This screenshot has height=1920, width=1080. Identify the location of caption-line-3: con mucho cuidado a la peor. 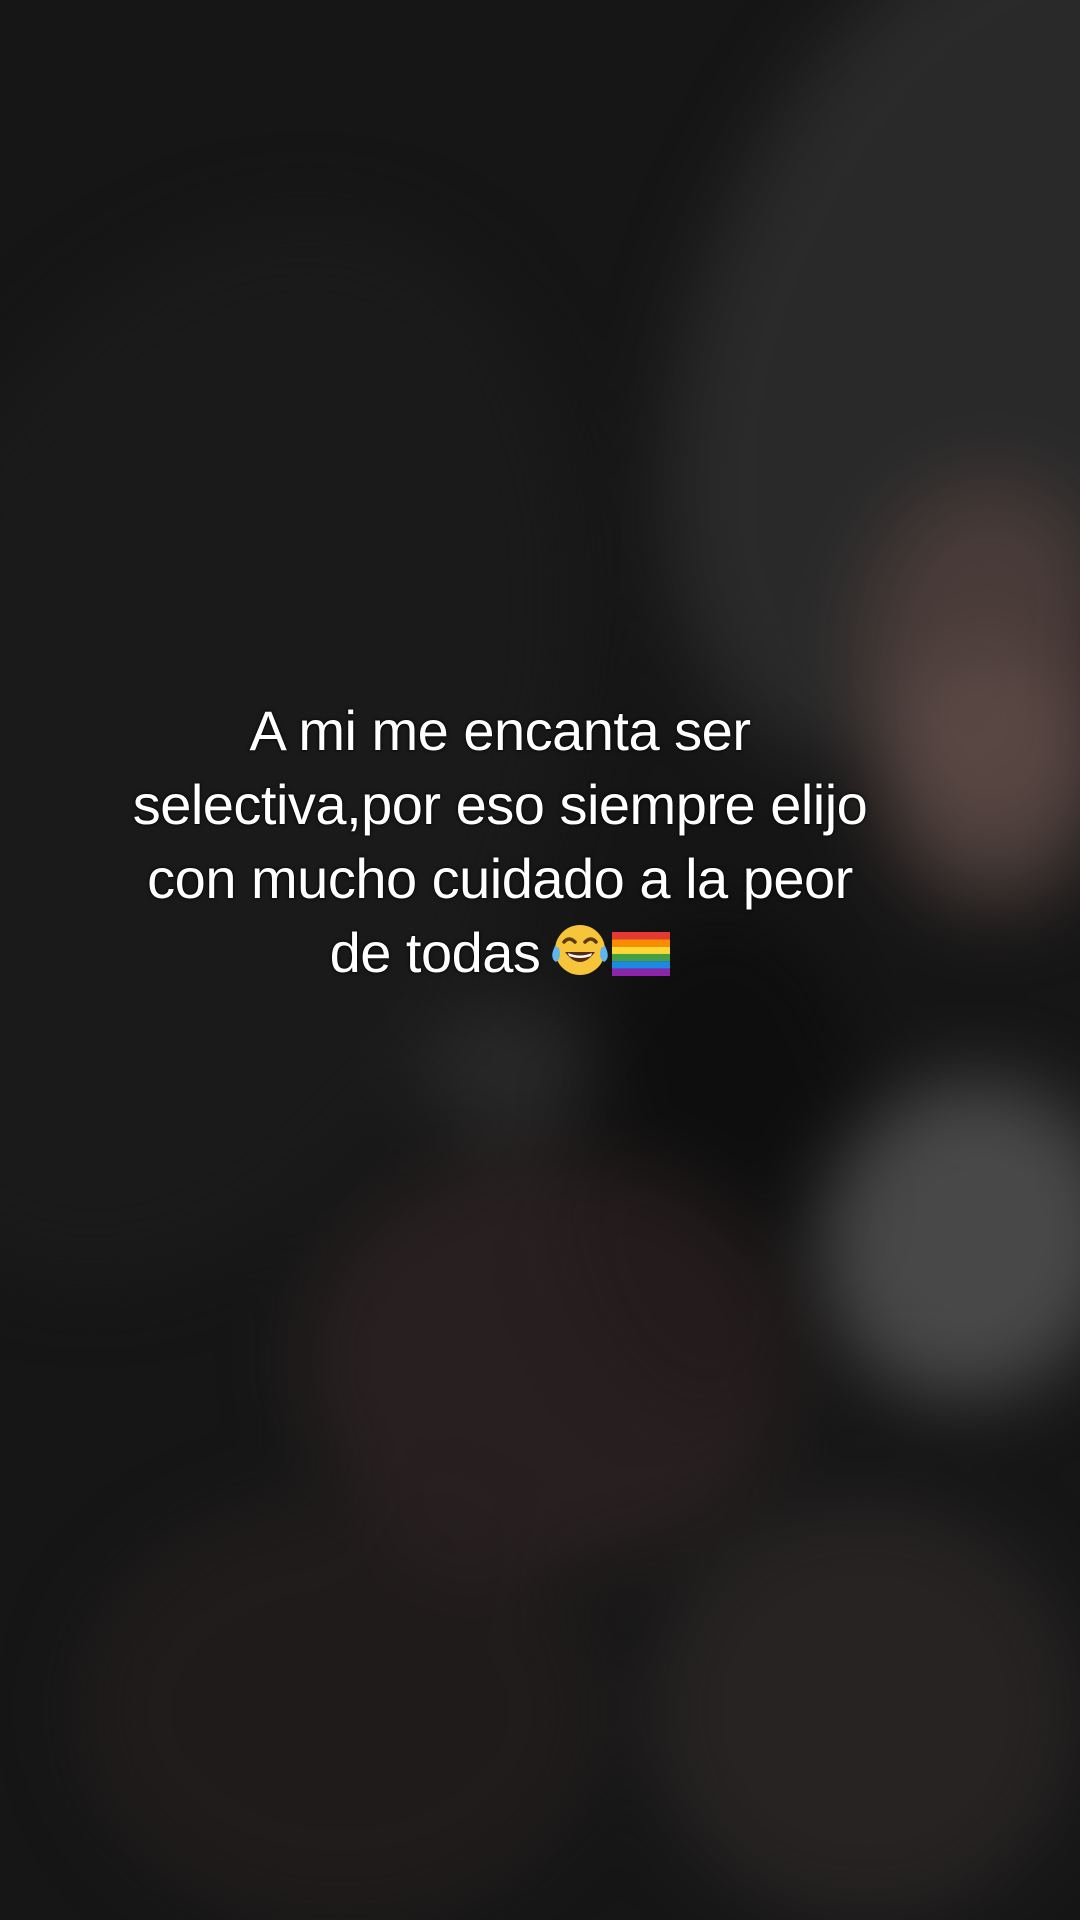
(500, 878).